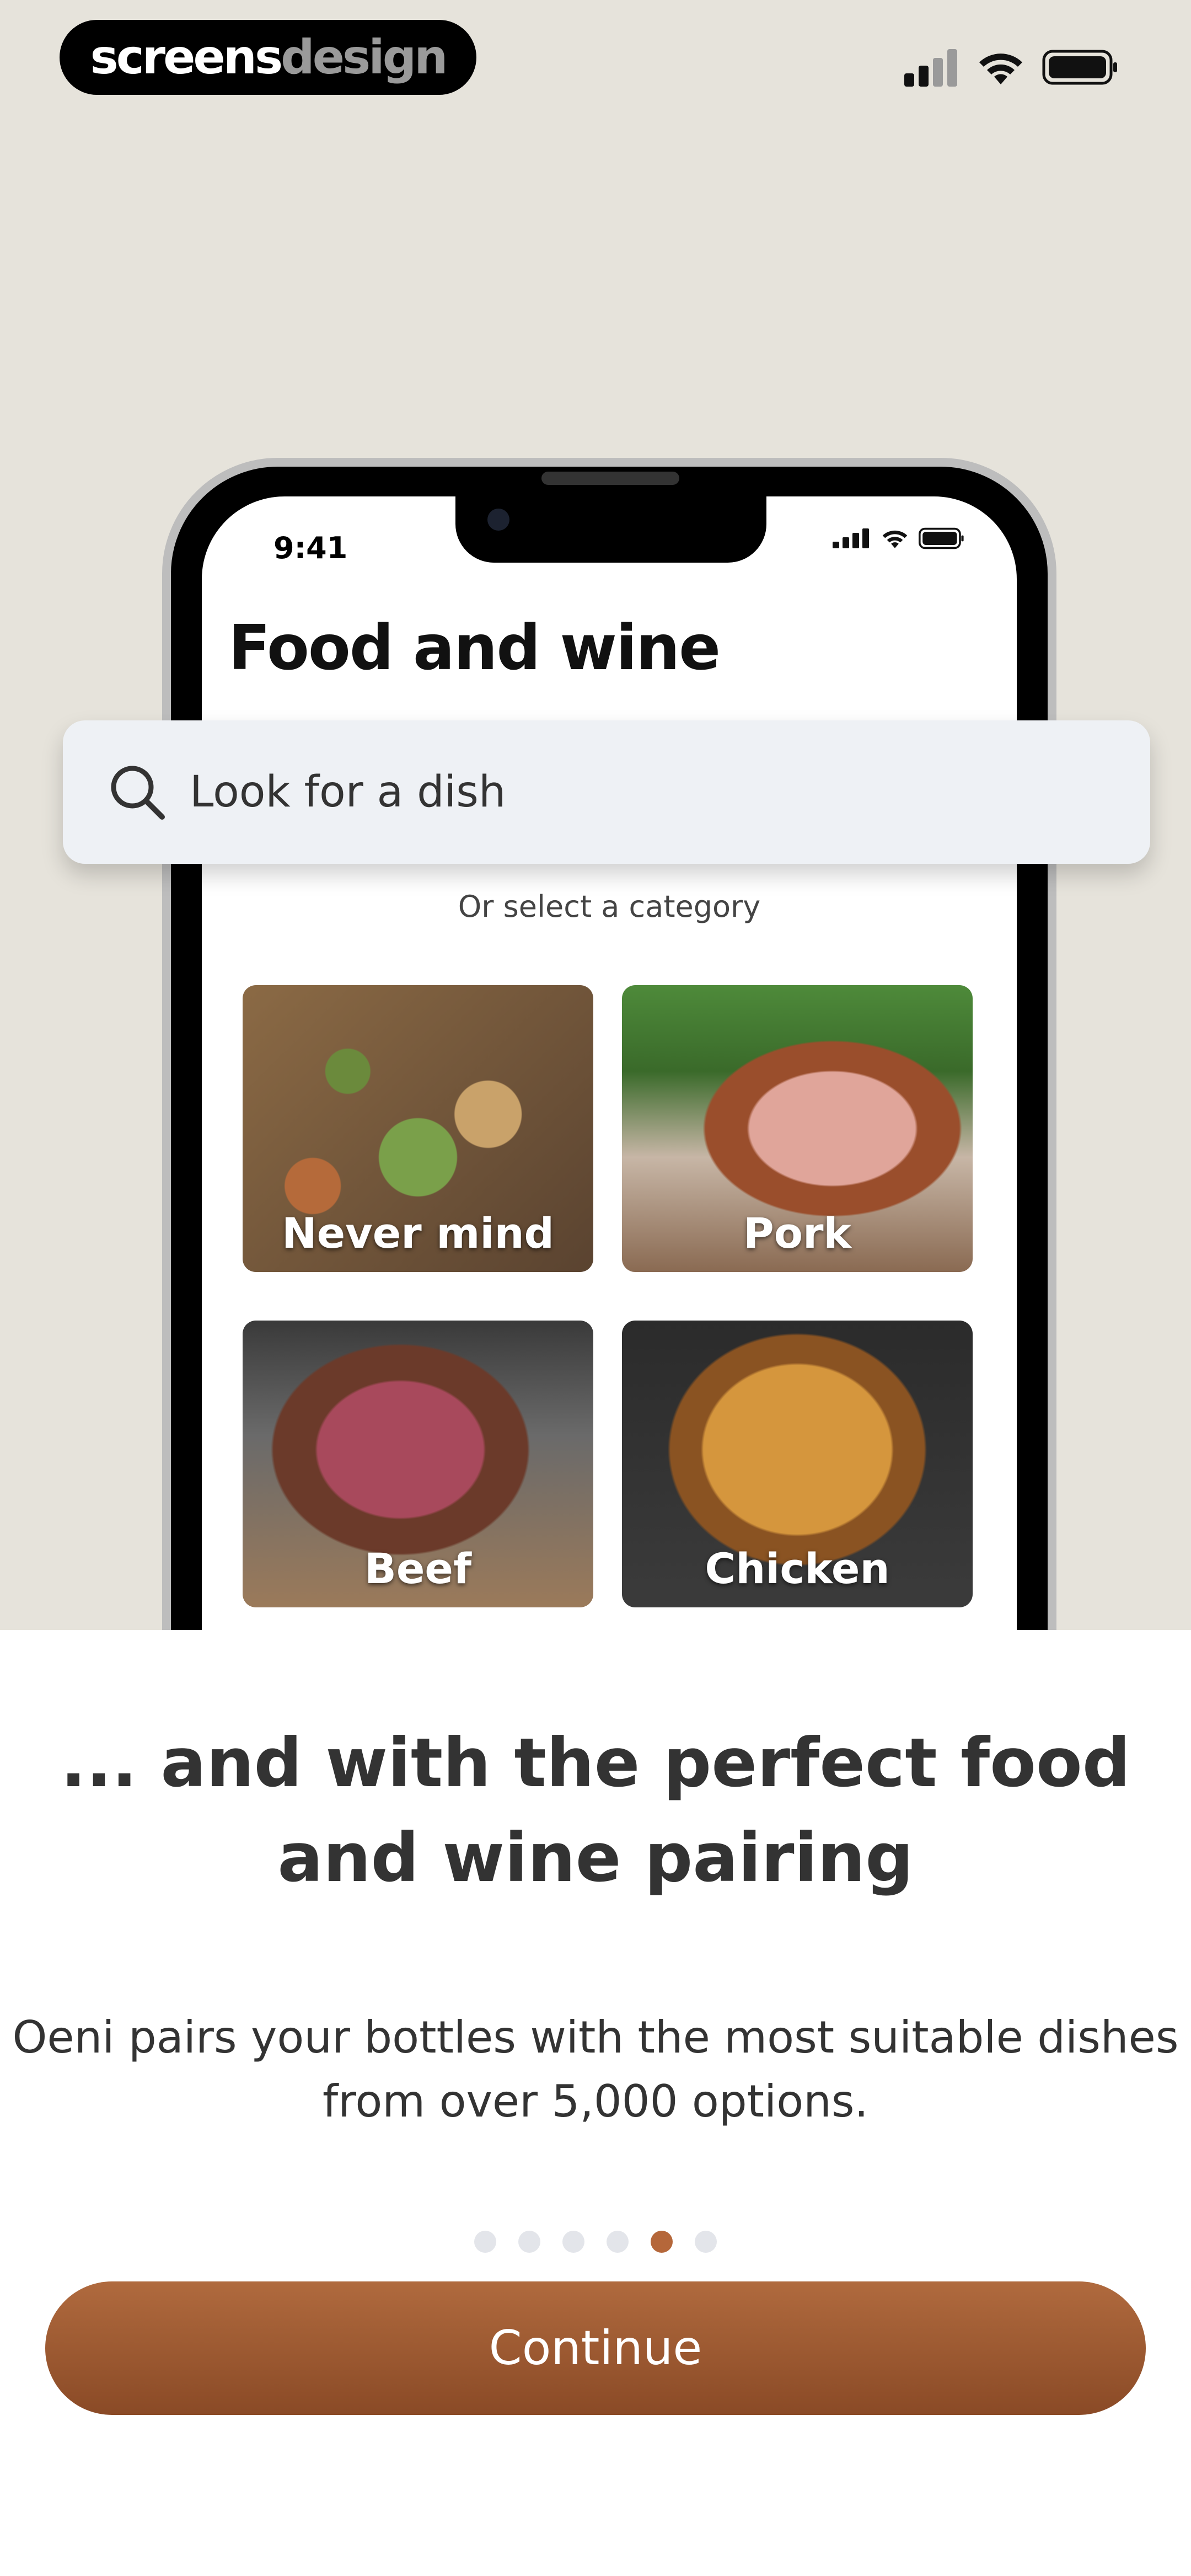 Image resolution: width=1191 pixels, height=2576 pixels. I want to click on status-bar, so click(1011, 67).